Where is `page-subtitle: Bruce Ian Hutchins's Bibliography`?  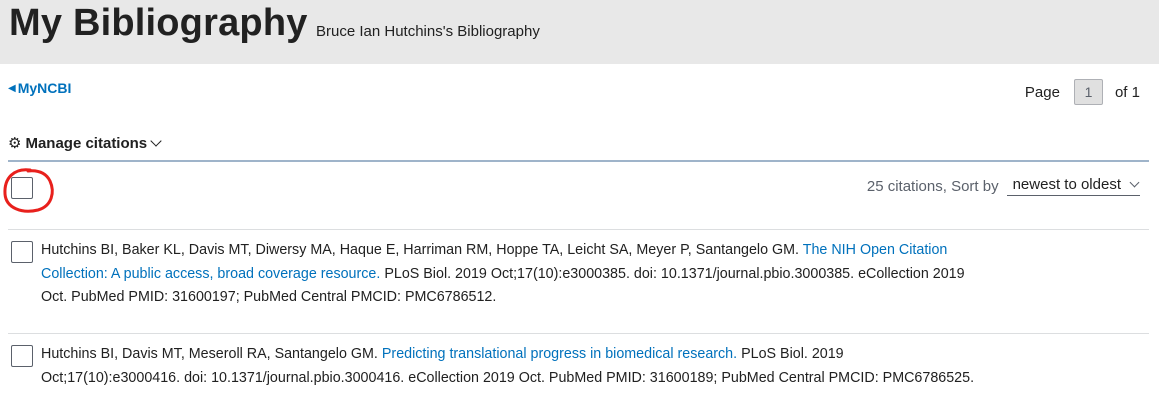
page-subtitle: Bruce Ian Hutchins's Bibliography is located at coordinates (428, 31).